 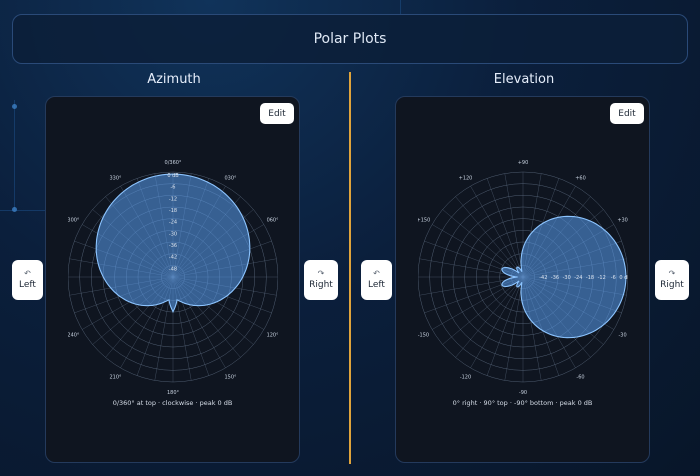 What do you see at coordinates (174, 79) in the screenshot?
I see `azimuth-title: Azimuth` at bounding box center [174, 79].